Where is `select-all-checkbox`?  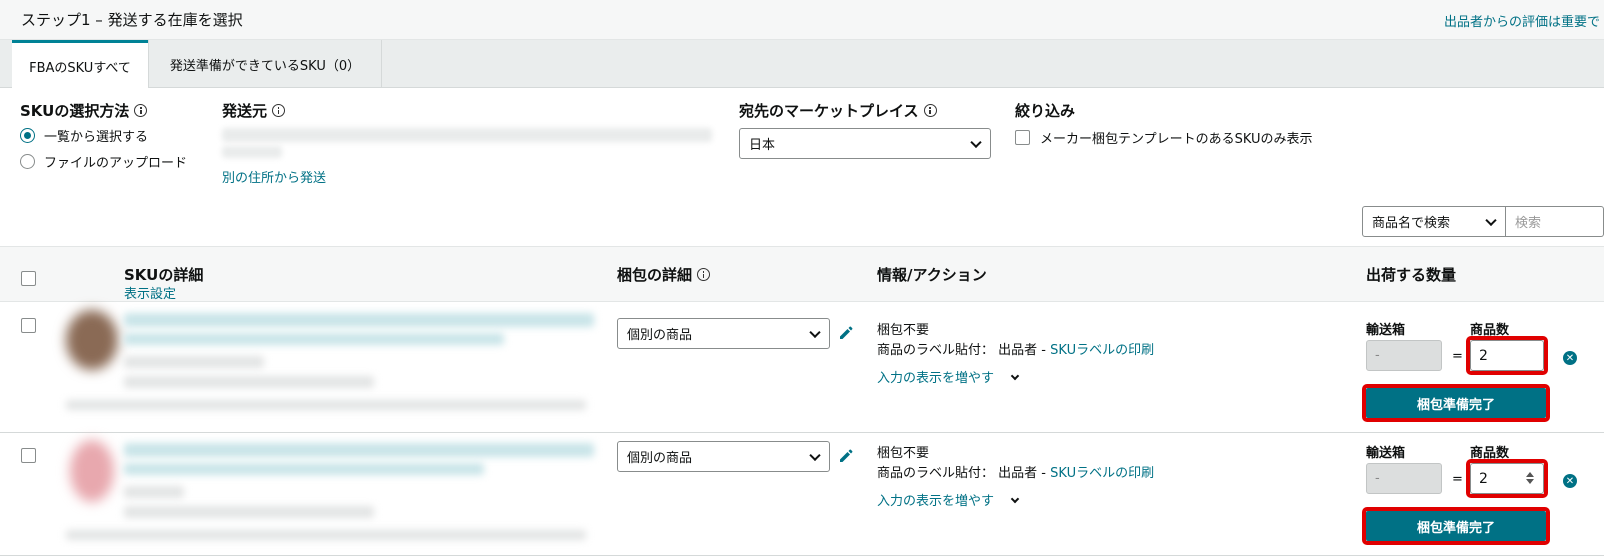 select-all-checkbox is located at coordinates (28, 278).